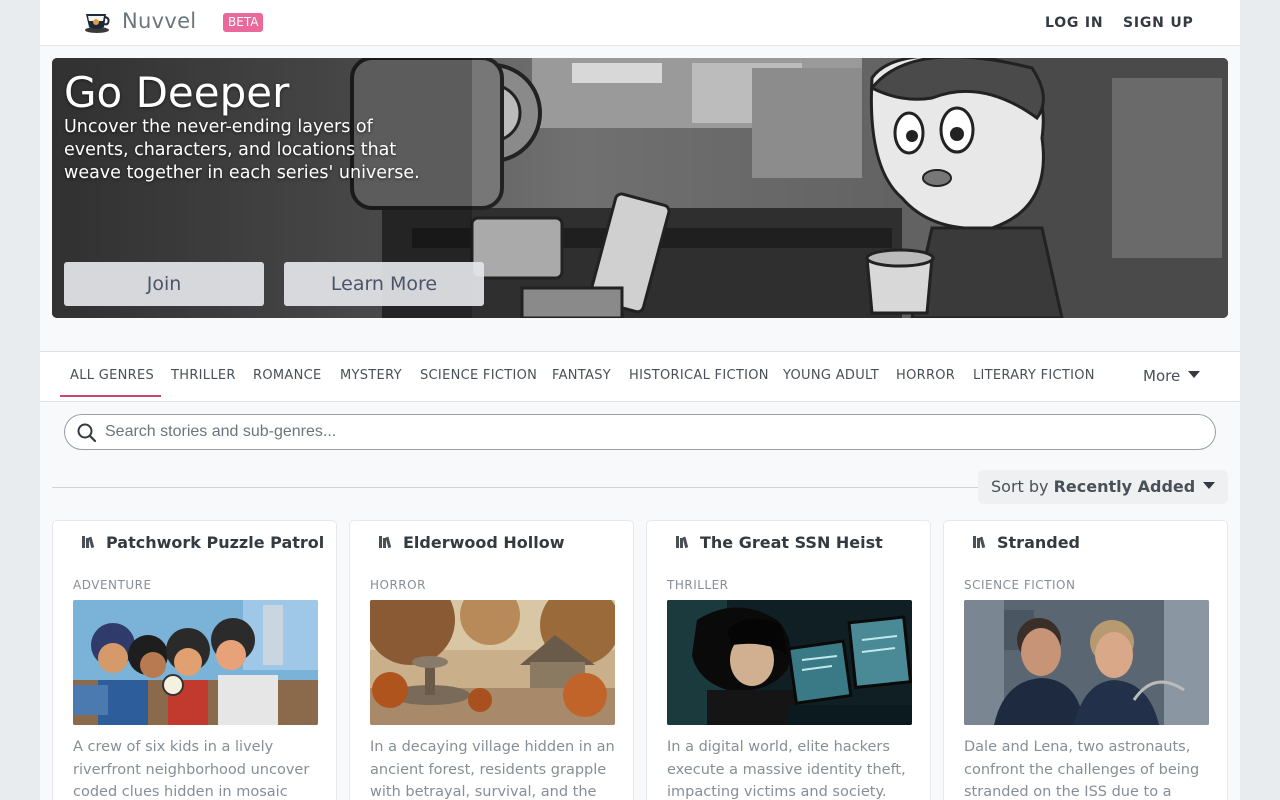 This screenshot has height=800, width=1280. Describe the element at coordinates (110, 396) in the screenshot. I see `active-tab-indicator` at that location.